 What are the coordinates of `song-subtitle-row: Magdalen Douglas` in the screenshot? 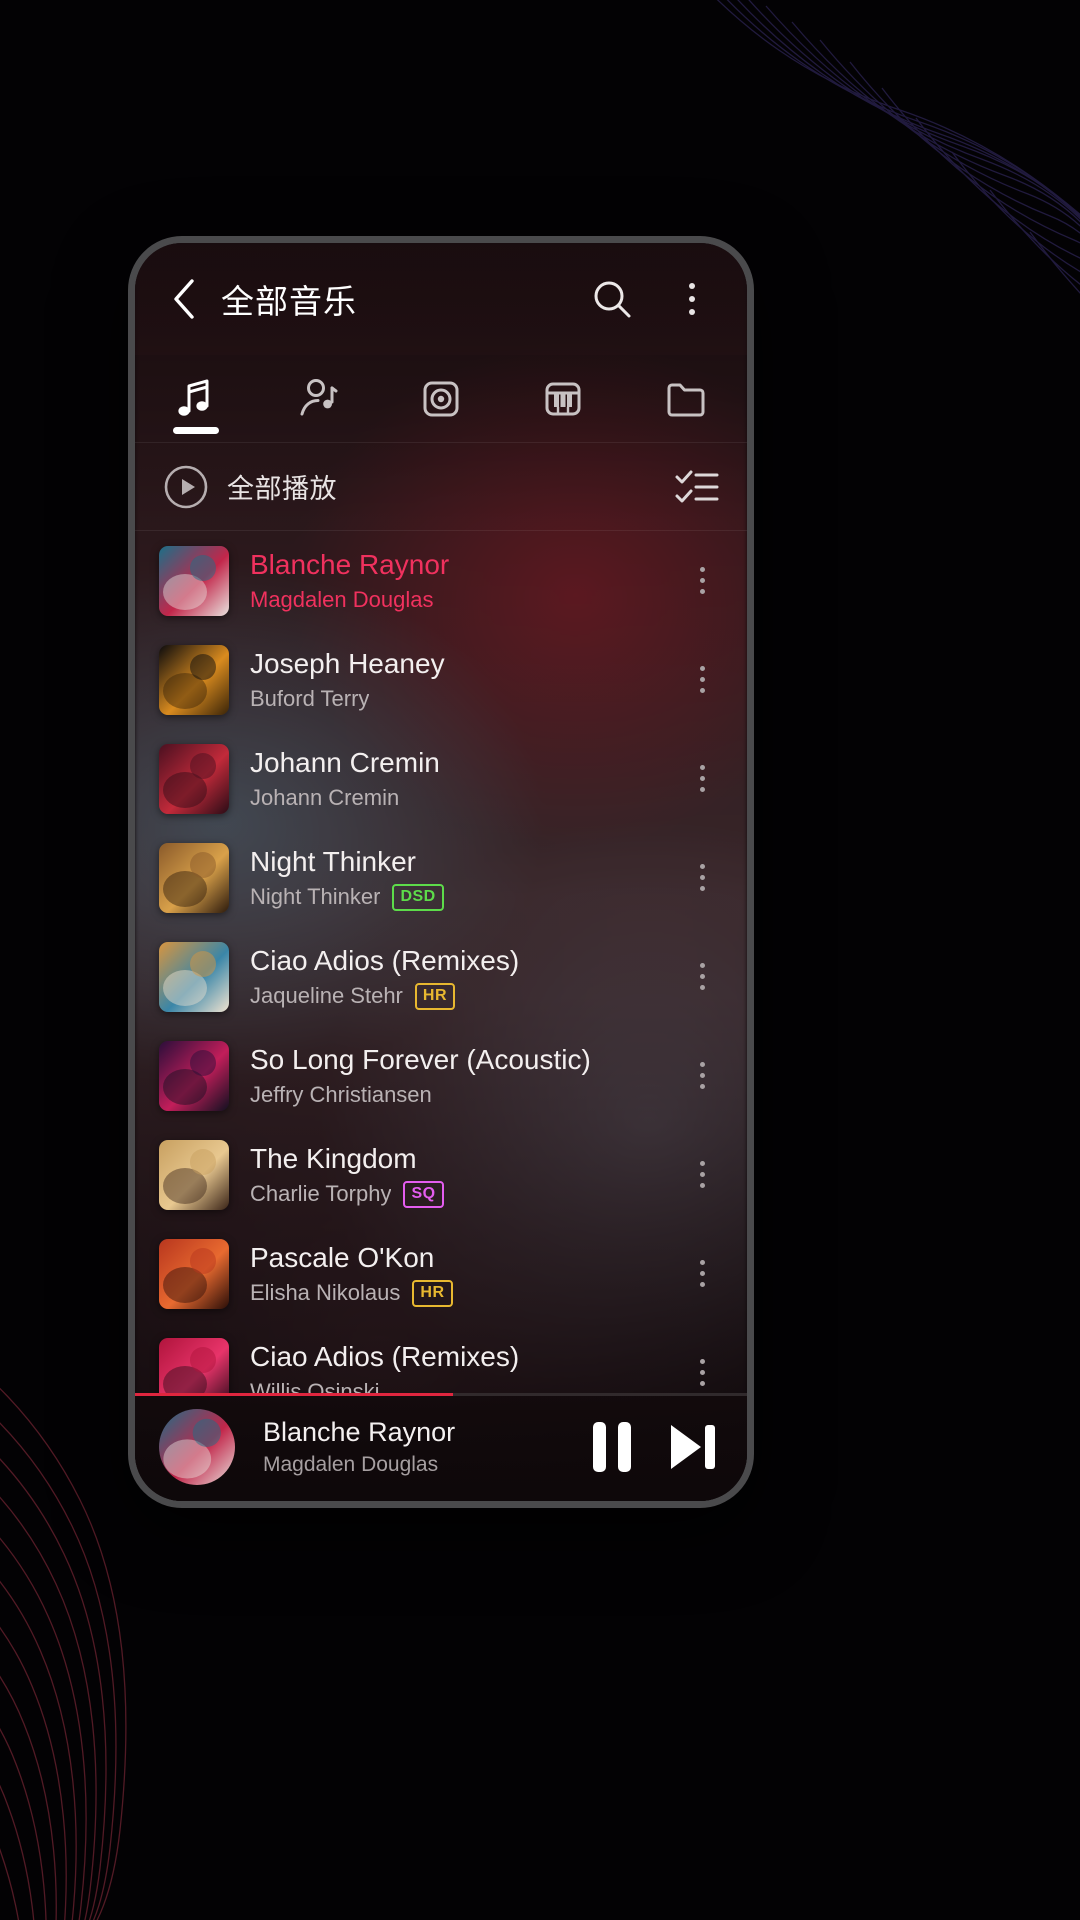 It's located at (464, 600).